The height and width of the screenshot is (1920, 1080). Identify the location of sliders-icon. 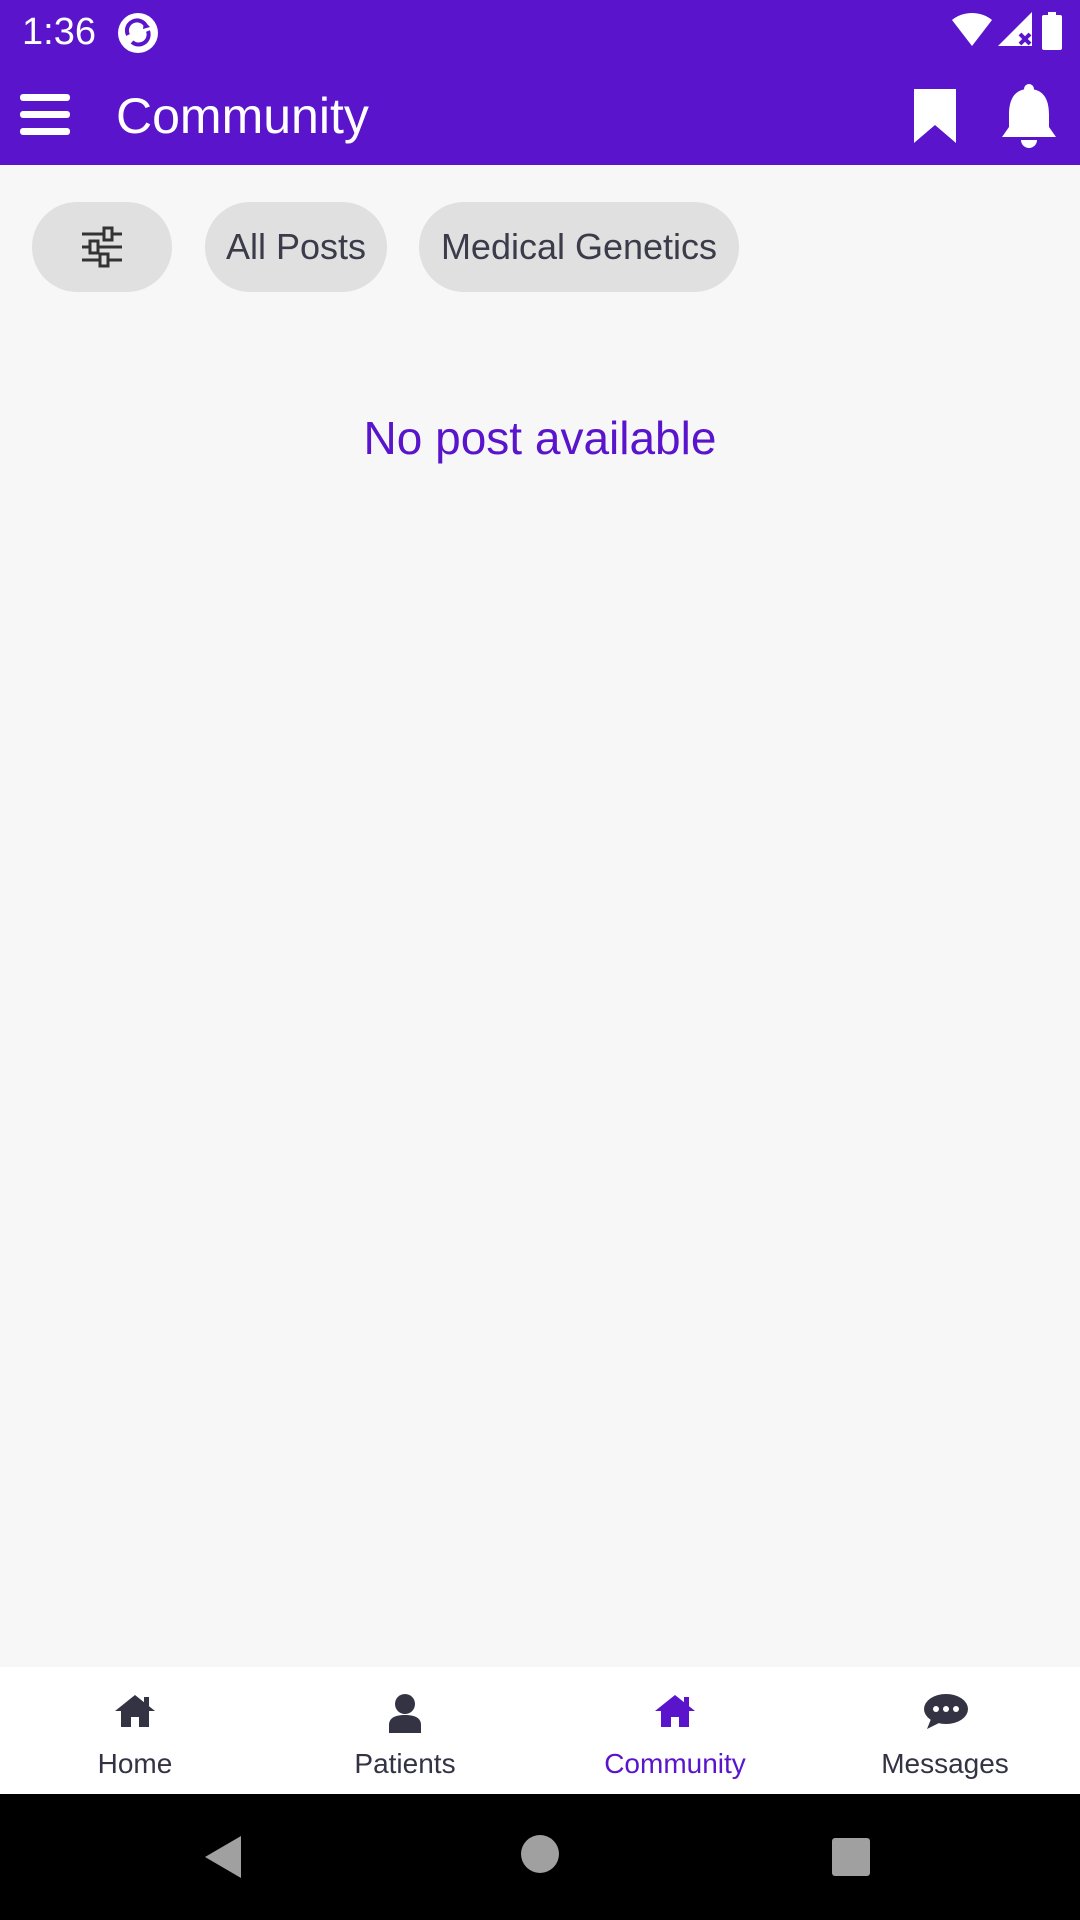
(102, 247).